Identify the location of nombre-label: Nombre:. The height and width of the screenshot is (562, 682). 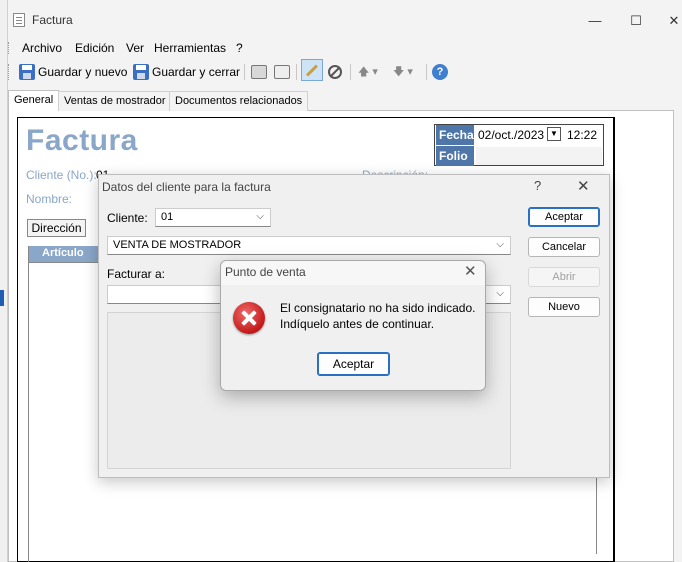
(49, 199).